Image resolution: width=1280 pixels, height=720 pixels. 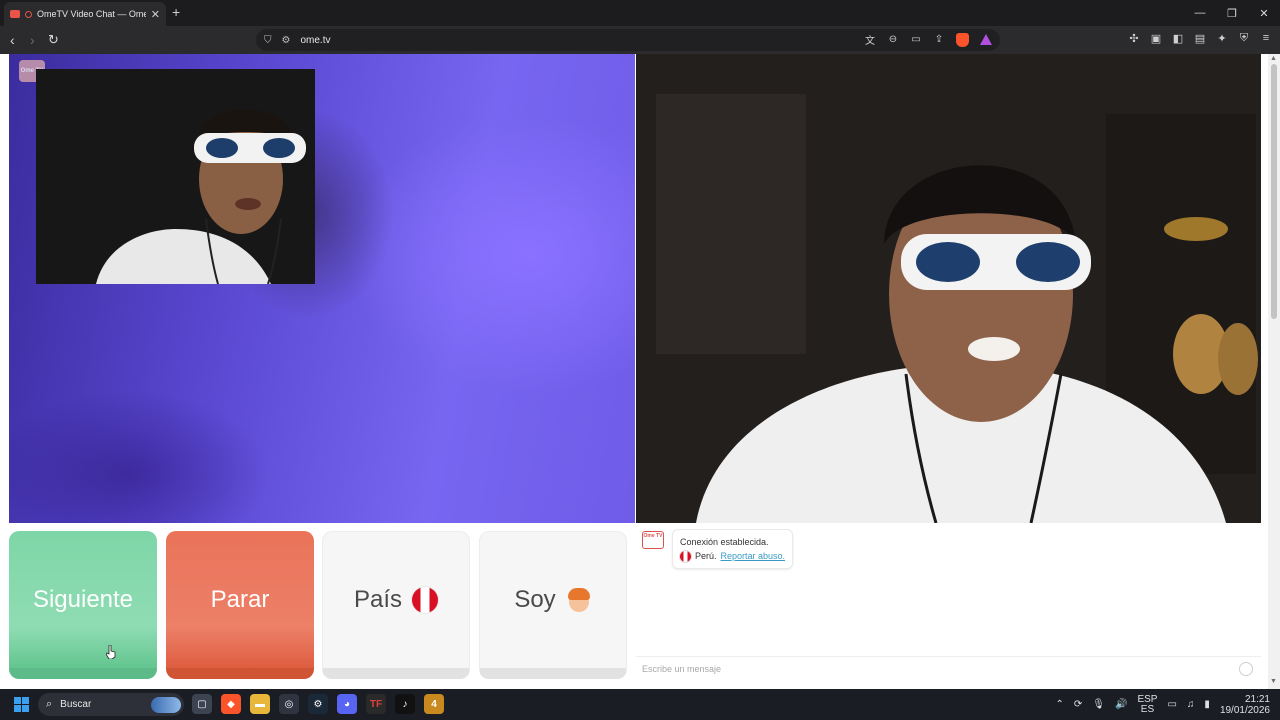 I want to click on extensions-icon: ✣, so click(x=1134, y=38).